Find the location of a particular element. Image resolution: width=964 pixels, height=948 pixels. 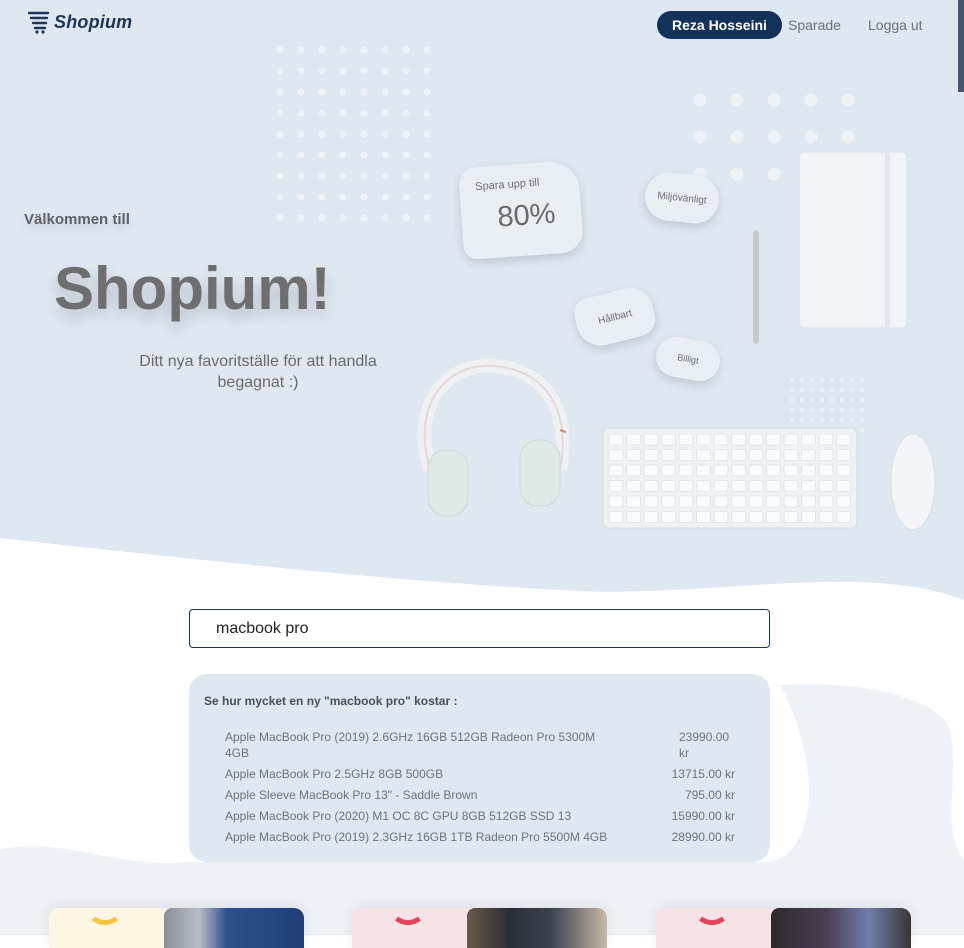

cart-icon is located at coordinates (39, 22).